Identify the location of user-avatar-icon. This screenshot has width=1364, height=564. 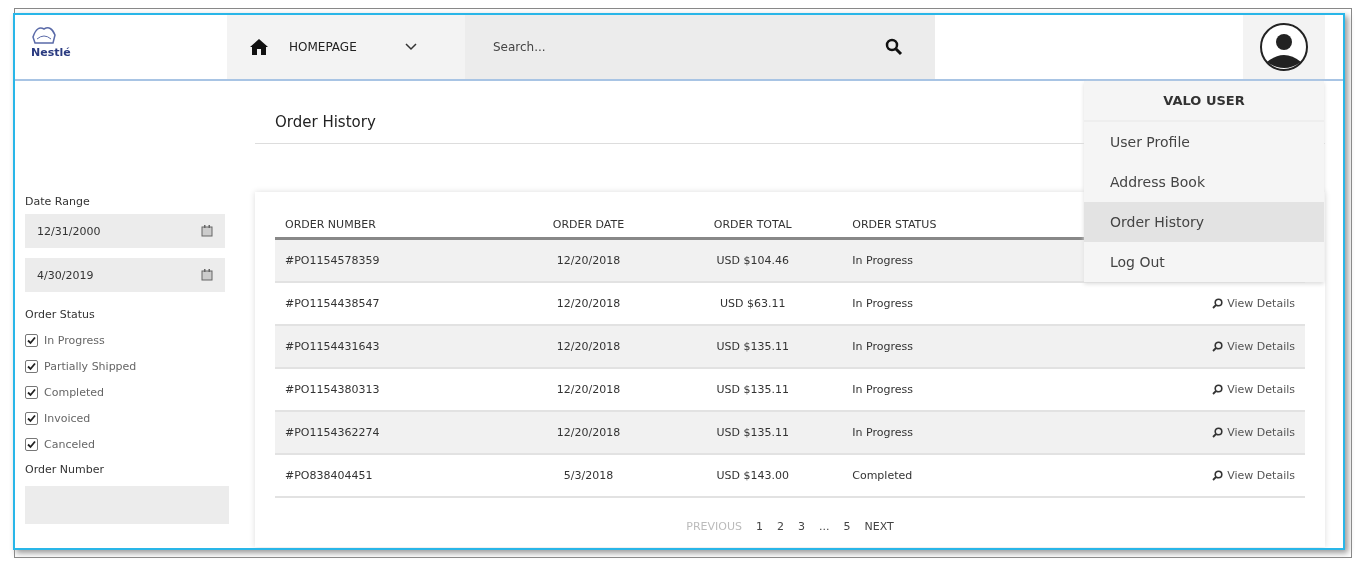
(1284, 47).